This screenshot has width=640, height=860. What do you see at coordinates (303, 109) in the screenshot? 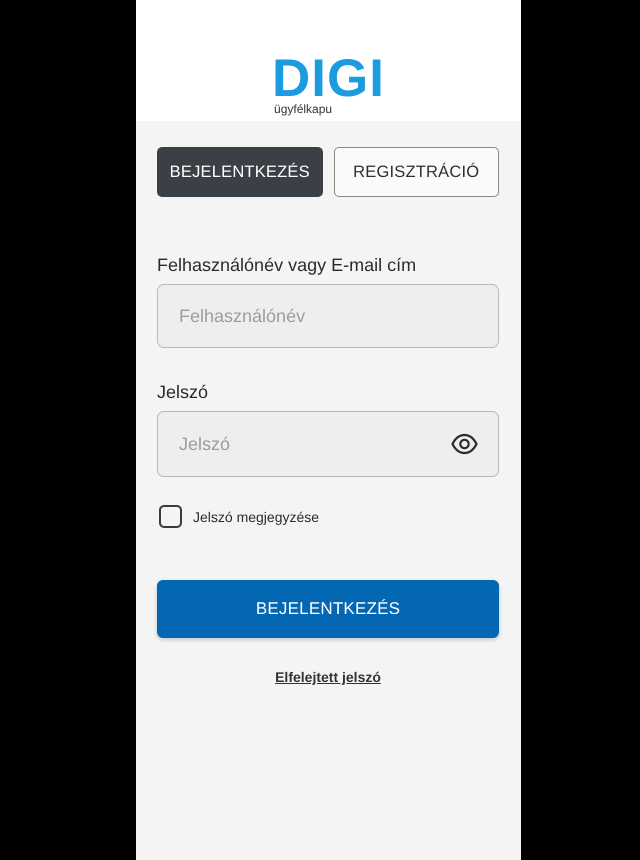
I see `logo-subtitle: ügyfélkapu` at bounding box center [303, 109].